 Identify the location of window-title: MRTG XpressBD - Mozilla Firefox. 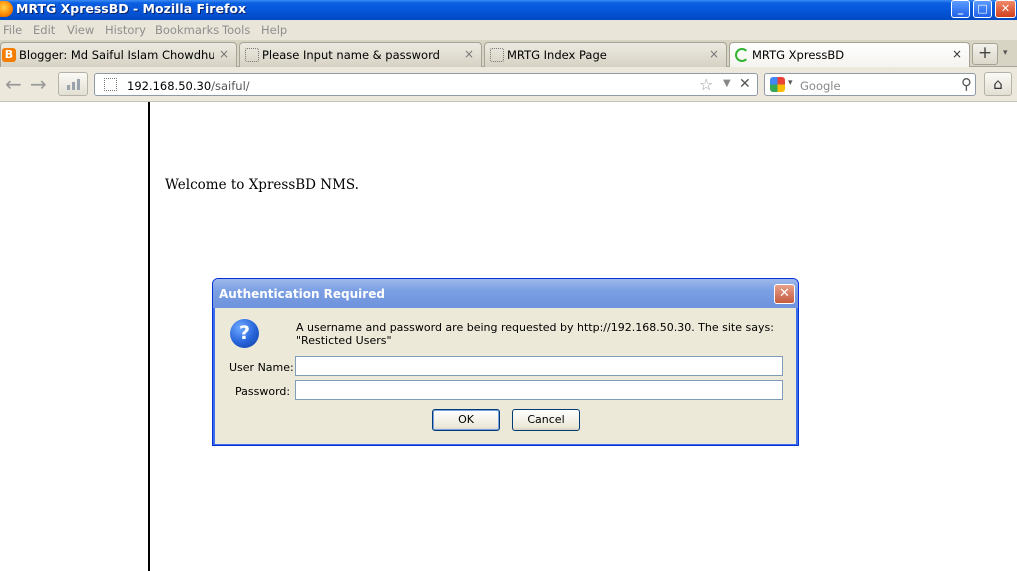
(131, 8).